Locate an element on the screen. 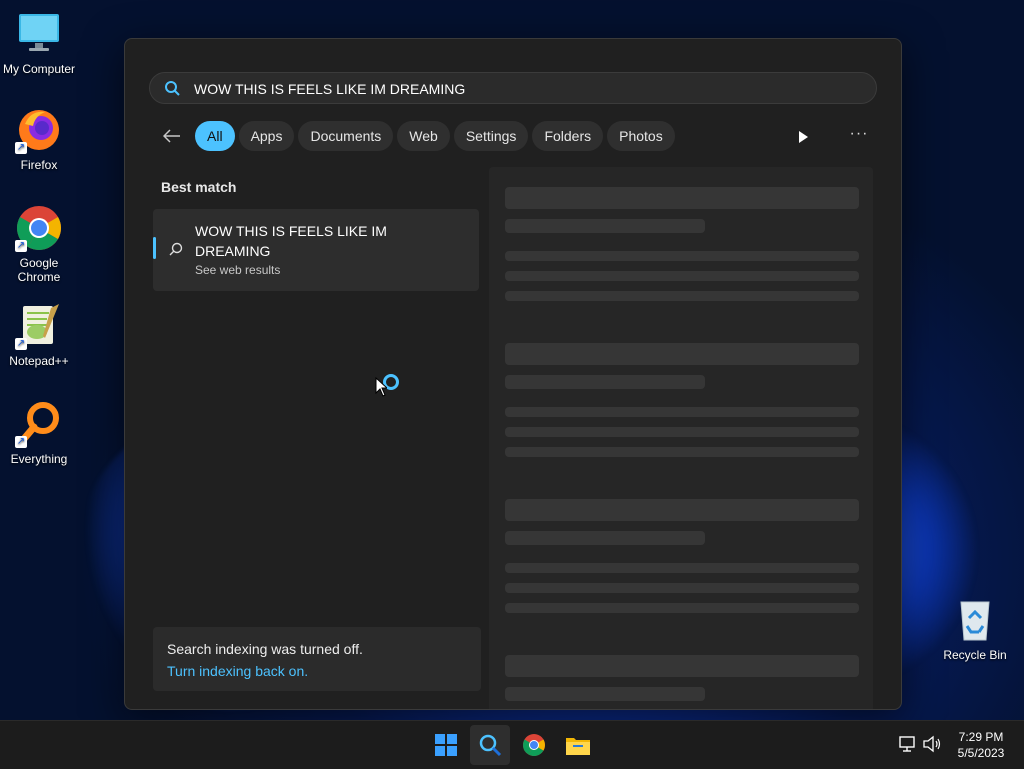 The width and height of the screenshot is (1024, 769). desktop-icon-notepadpp: ↗ Notepad++ is located at coordinates (39, 335).